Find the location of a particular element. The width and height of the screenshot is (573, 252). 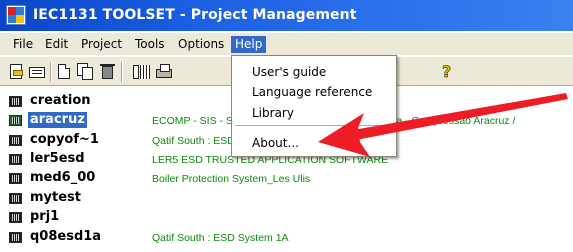

list-view-icon is located at coordinates (37, 72).